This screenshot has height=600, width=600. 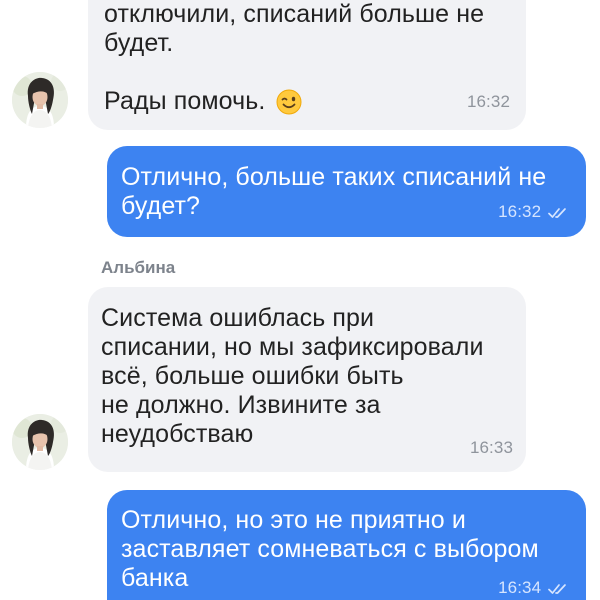 What do you see at coordinates (307, 72) in the screenshot?
I see `message-text-line` at bounding box center [307, 72].